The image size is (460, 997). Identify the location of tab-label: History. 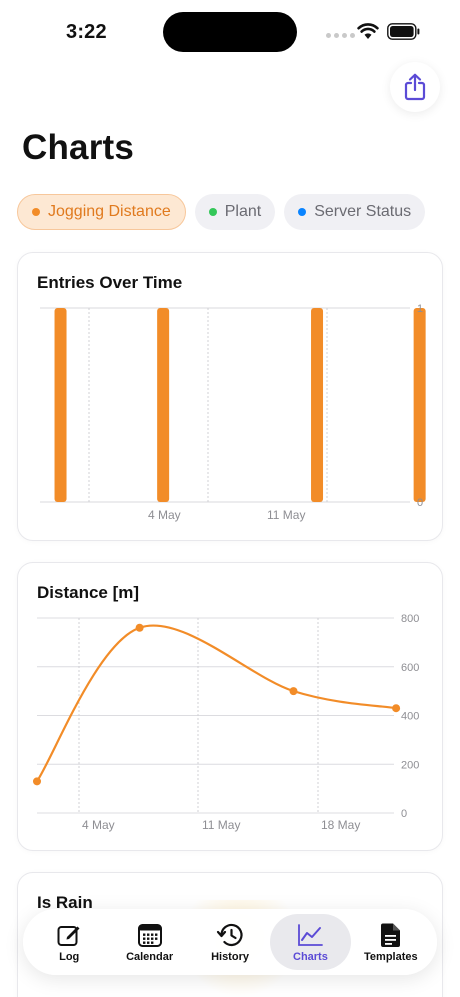
(230, 956).